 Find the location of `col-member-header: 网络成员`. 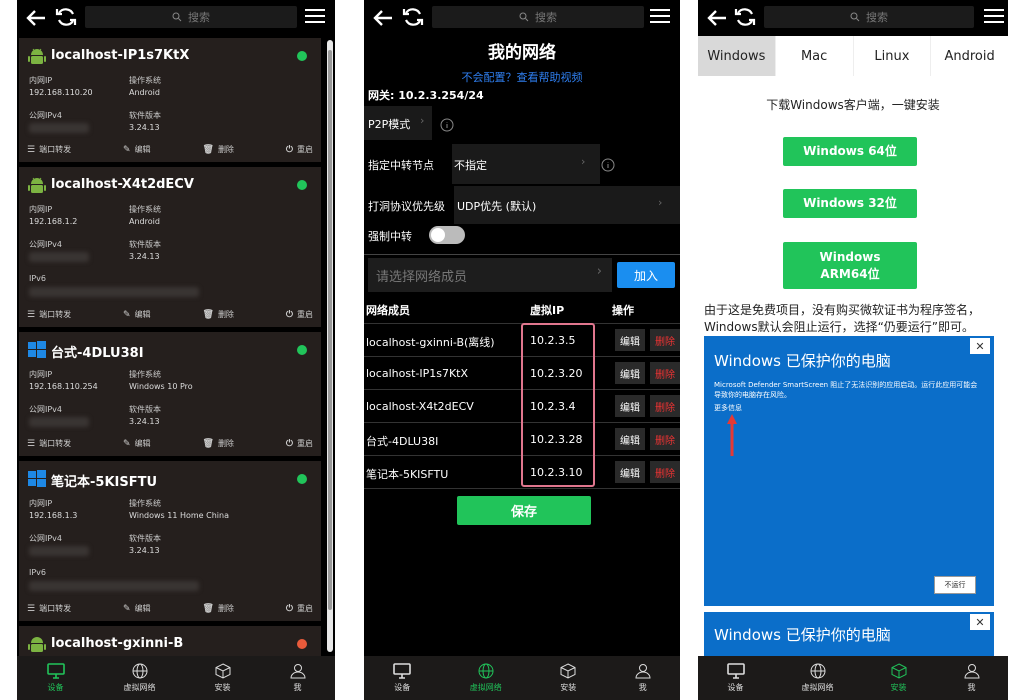

col-member-header: 网络成员 is located at coordinates (388, 310).